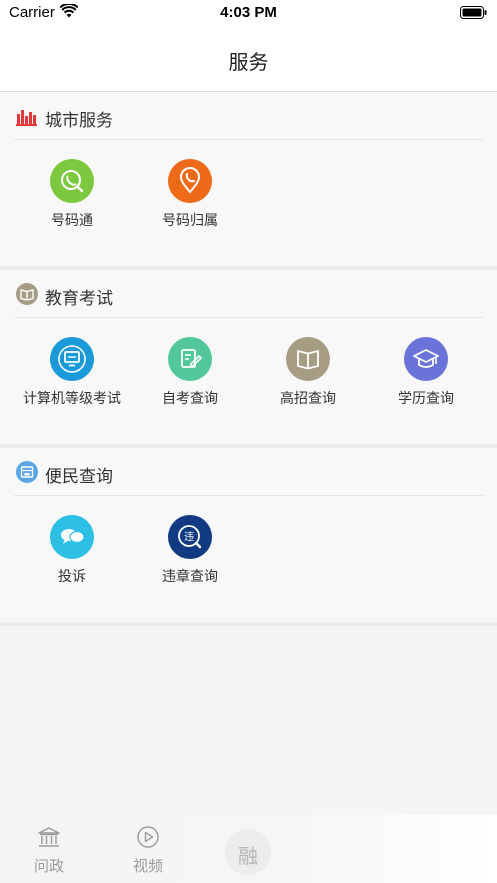  I want to click on status-time: 4:03 PM, so click(248, 12).